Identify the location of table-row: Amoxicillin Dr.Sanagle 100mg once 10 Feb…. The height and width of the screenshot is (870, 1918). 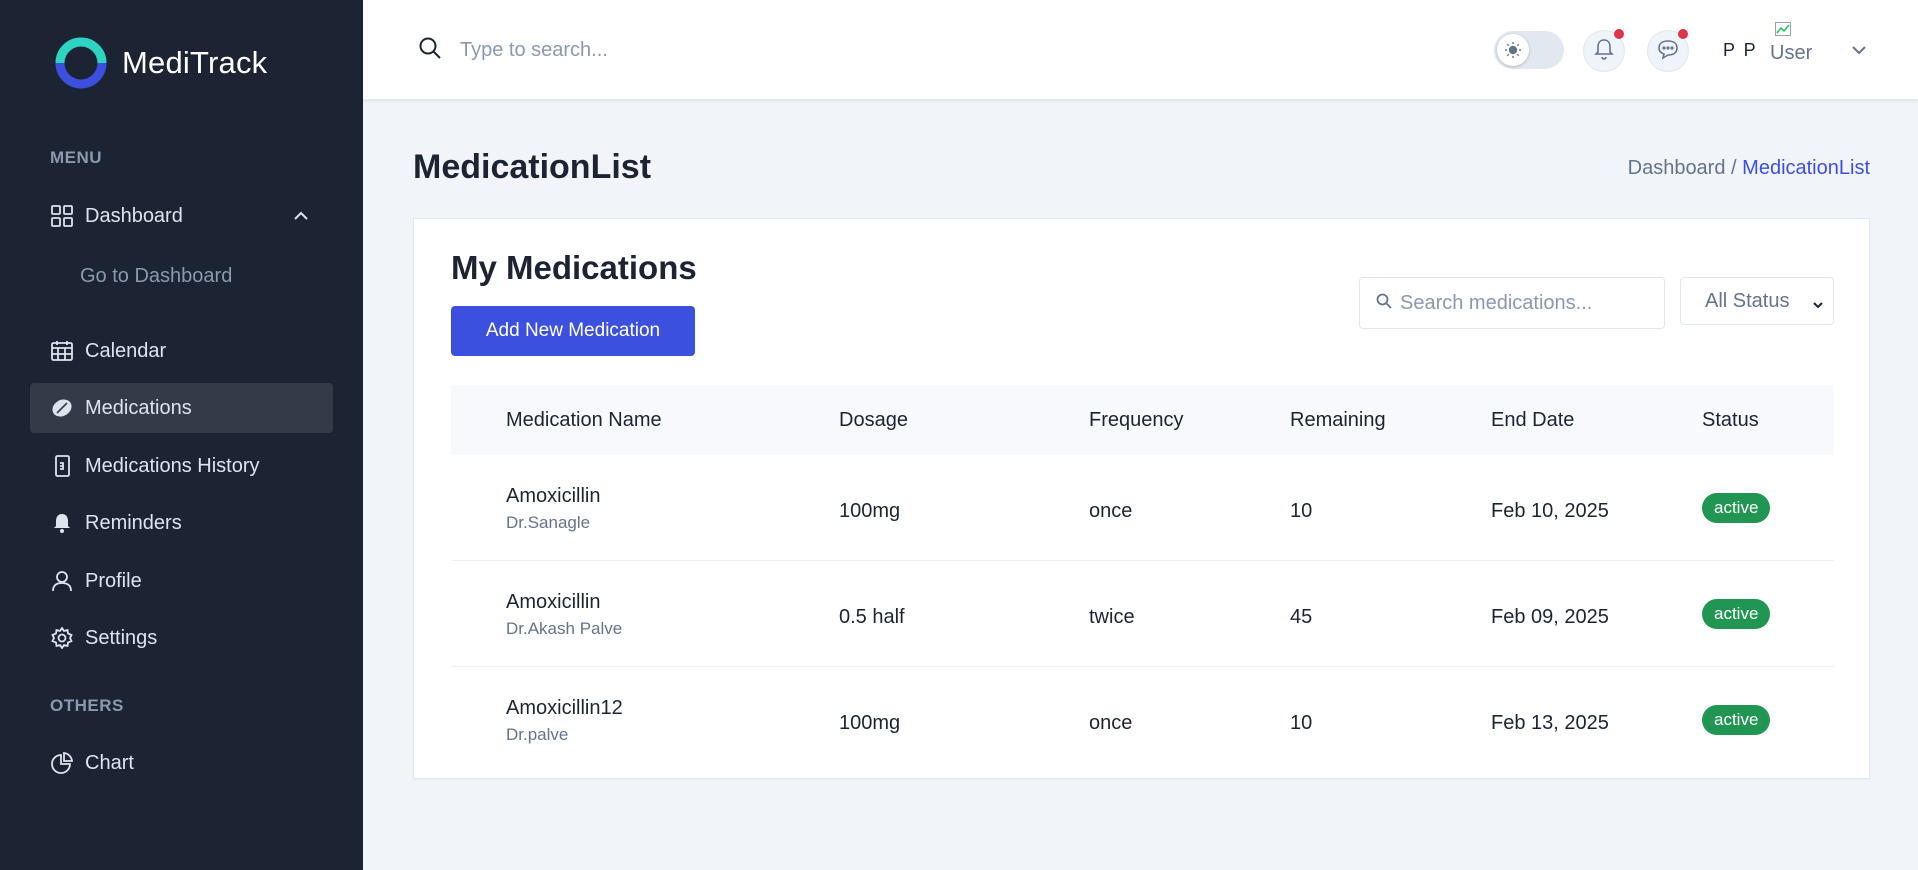
(1142, 508).